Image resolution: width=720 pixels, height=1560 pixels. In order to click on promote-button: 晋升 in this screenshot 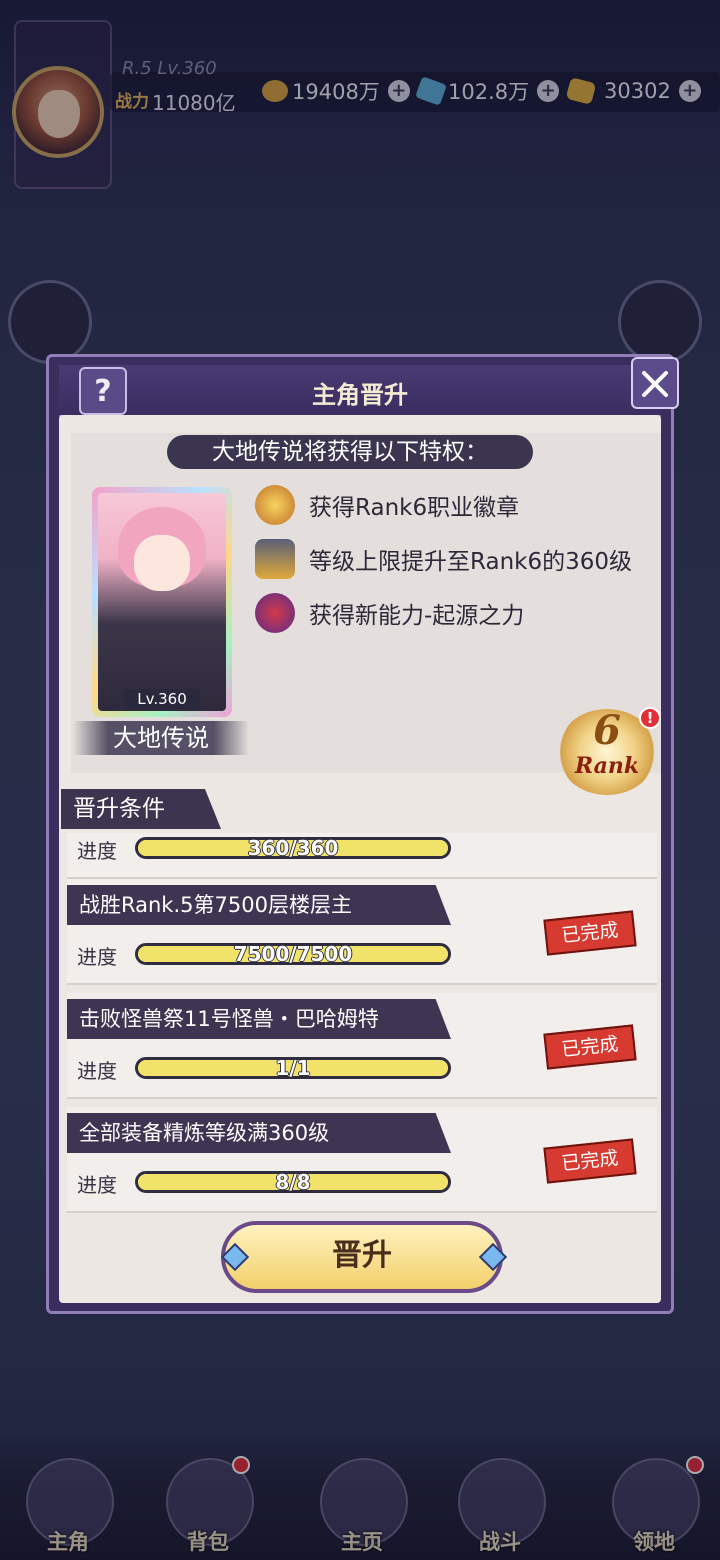, I will do `click(362, 1257)`.